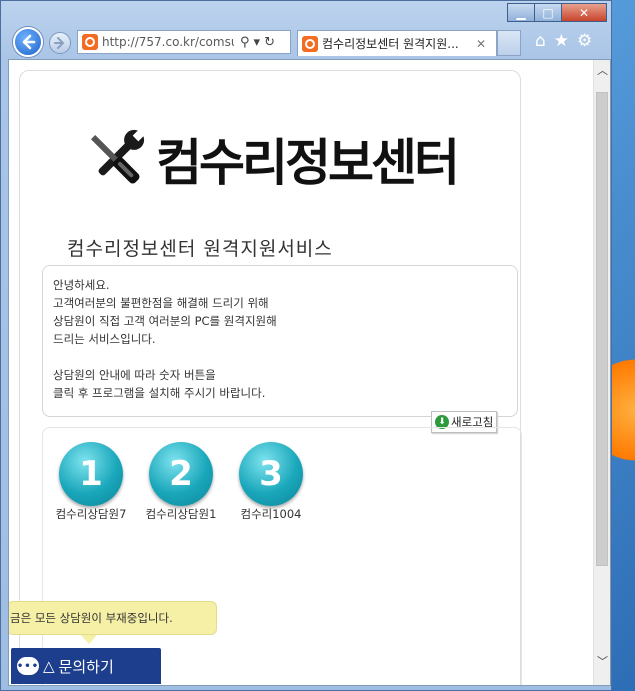 The width and height of the screenshot is (635, 691). What do you see at coordinates (181, 514) in the screenshot?
I see `agent-name: 컴수리상담원1` at bounding box center [181, 514].